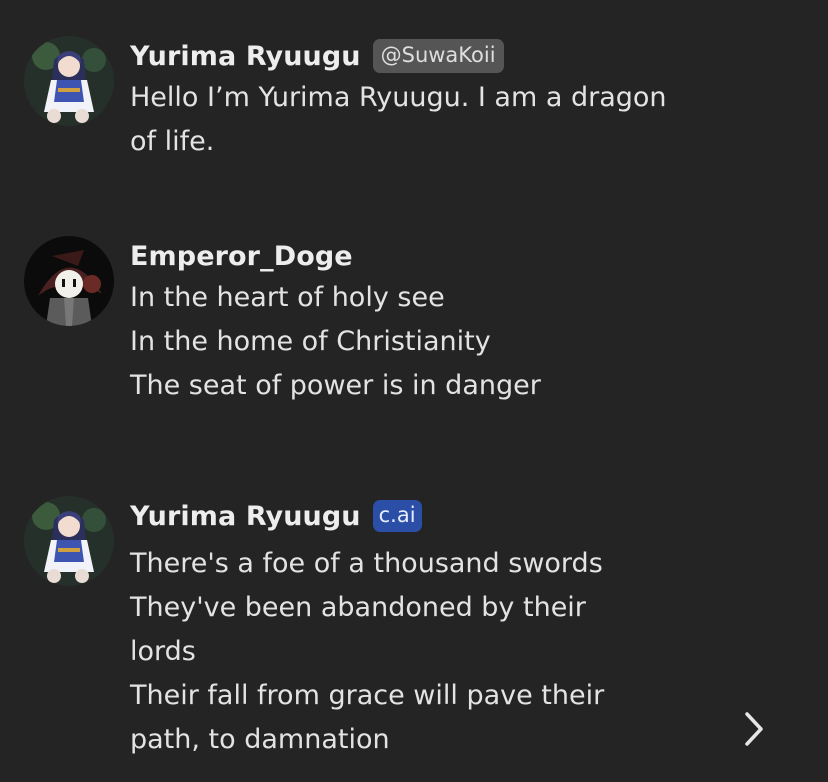  I want to click on message-line: The seat of power is in danger, so click(335, 385).